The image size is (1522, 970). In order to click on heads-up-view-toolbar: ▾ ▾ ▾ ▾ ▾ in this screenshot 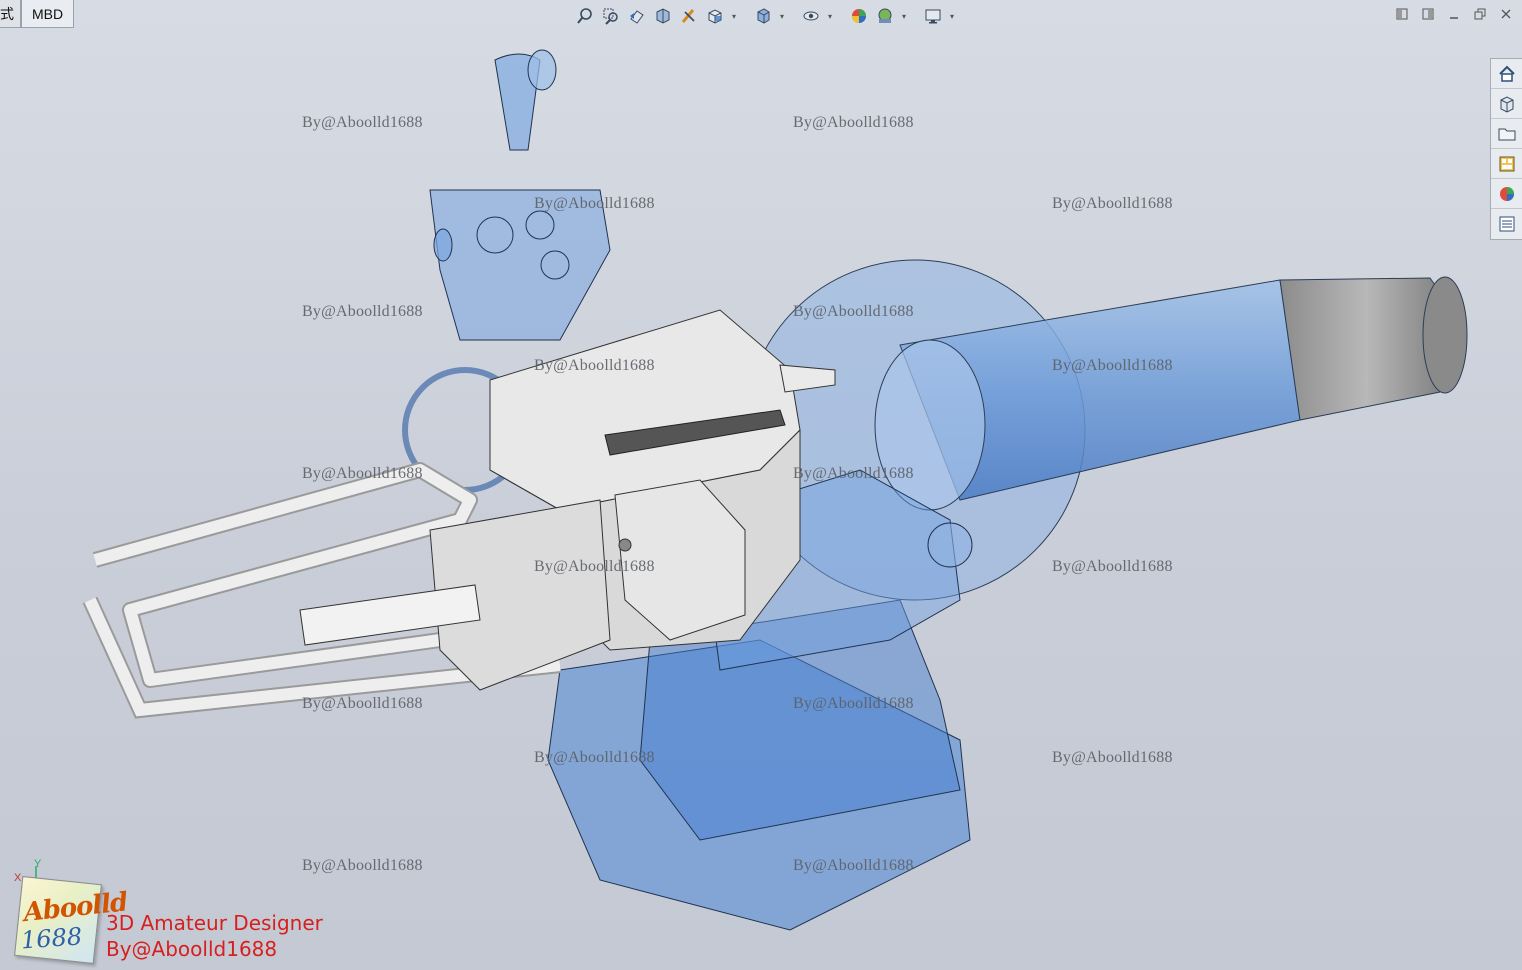, I will do `click(765, 16)`.